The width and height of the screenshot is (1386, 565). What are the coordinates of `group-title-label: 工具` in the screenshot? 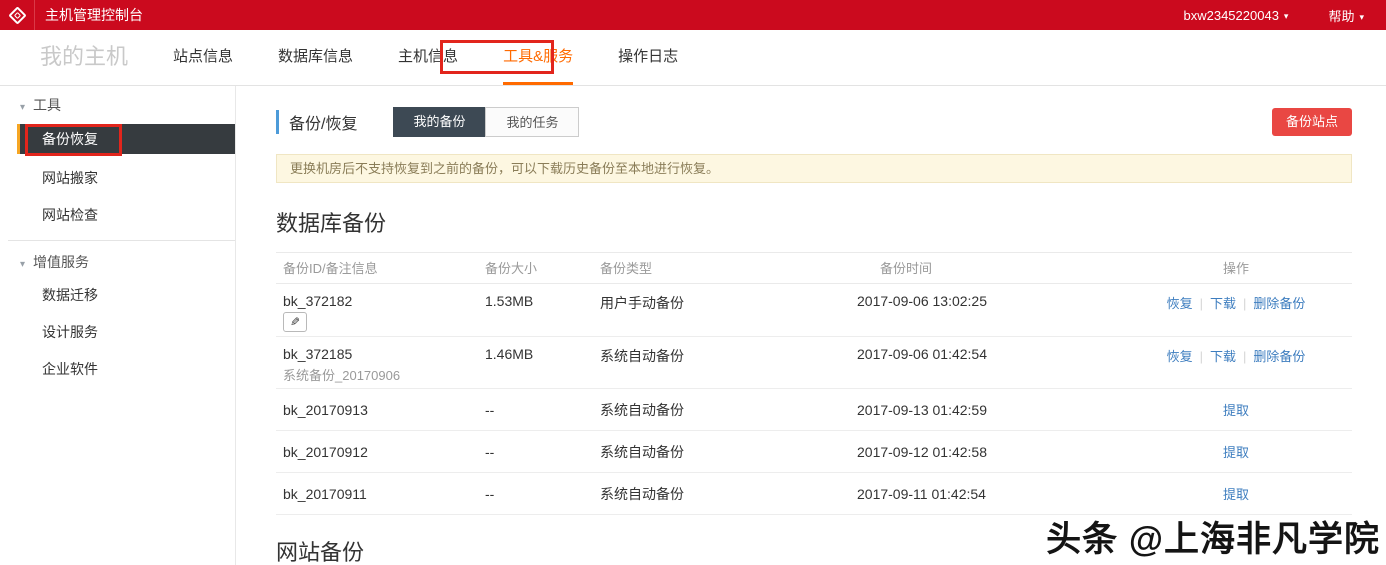 It's located at (47, 105).